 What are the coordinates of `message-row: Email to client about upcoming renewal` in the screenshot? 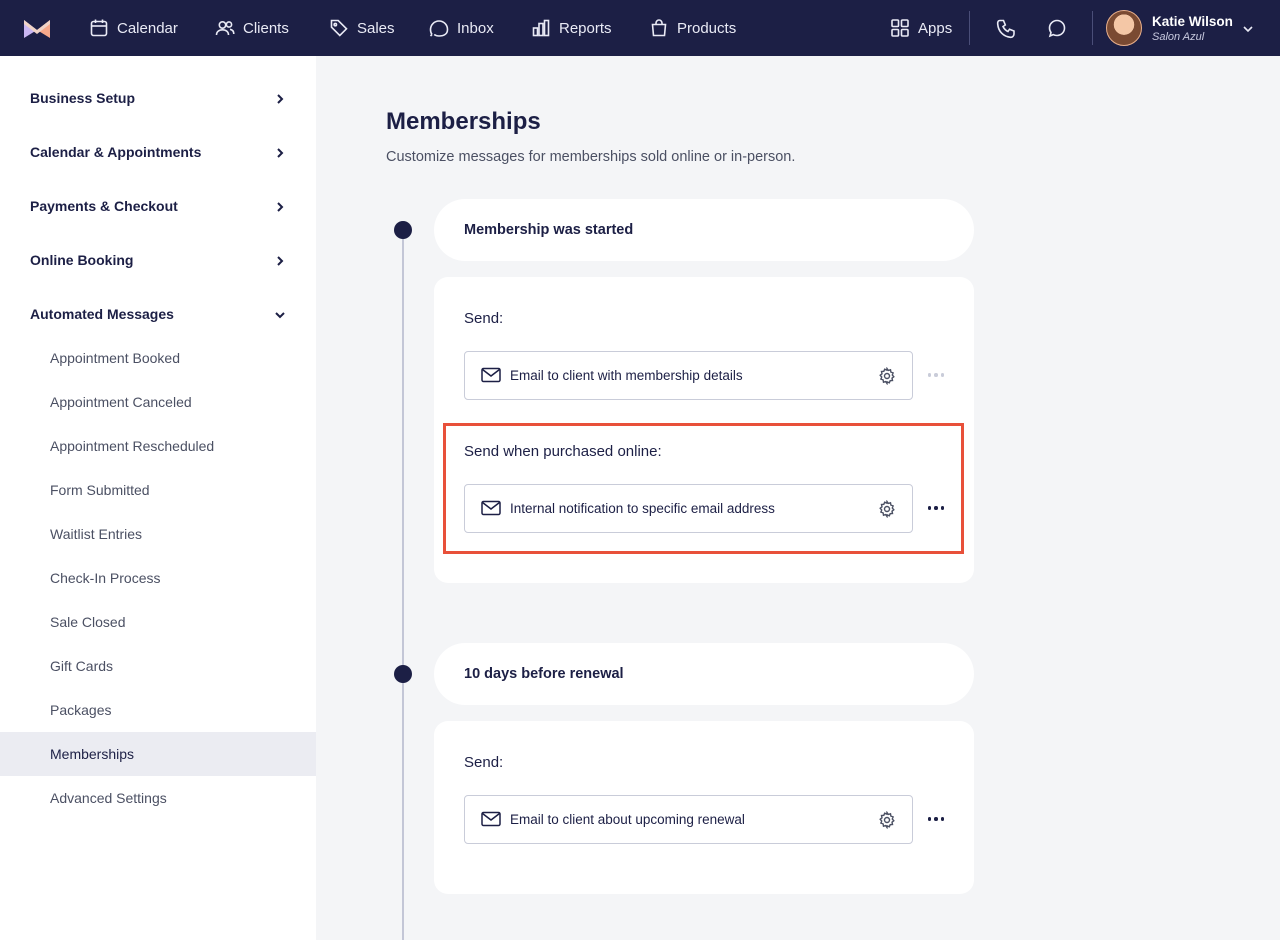 It's located at (688, 819).